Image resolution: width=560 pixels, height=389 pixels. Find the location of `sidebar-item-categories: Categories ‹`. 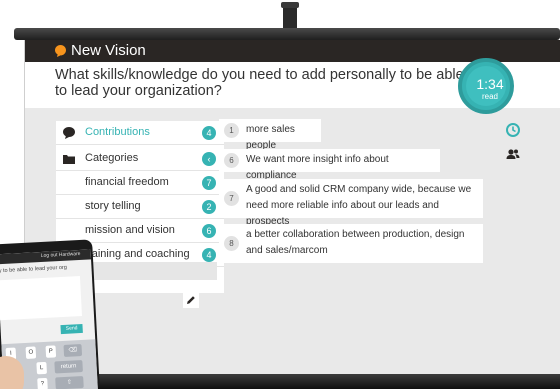

sidebar-item-categories: Categories ‹ is located at coordinates (140, 159).